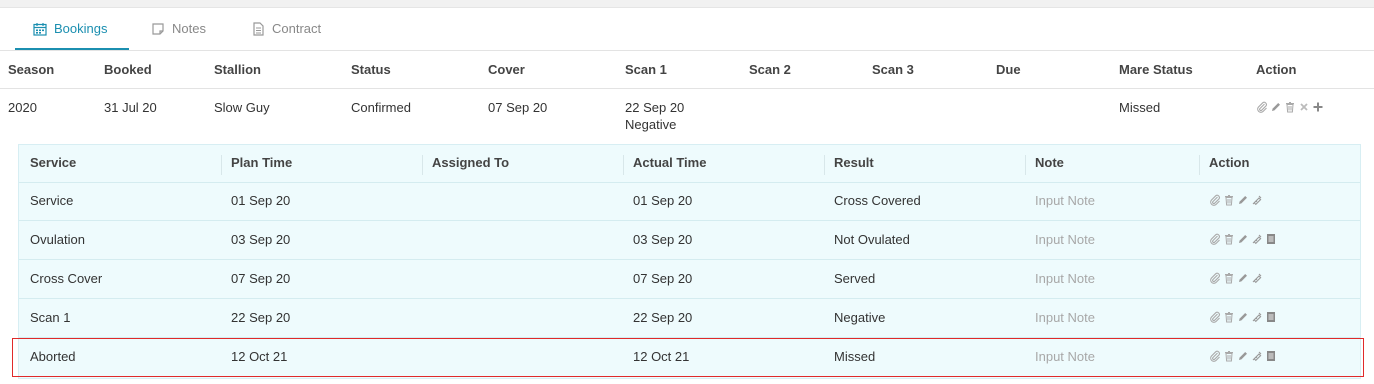  I want to click on tab-bookings: Bookings, so click(72, 29).